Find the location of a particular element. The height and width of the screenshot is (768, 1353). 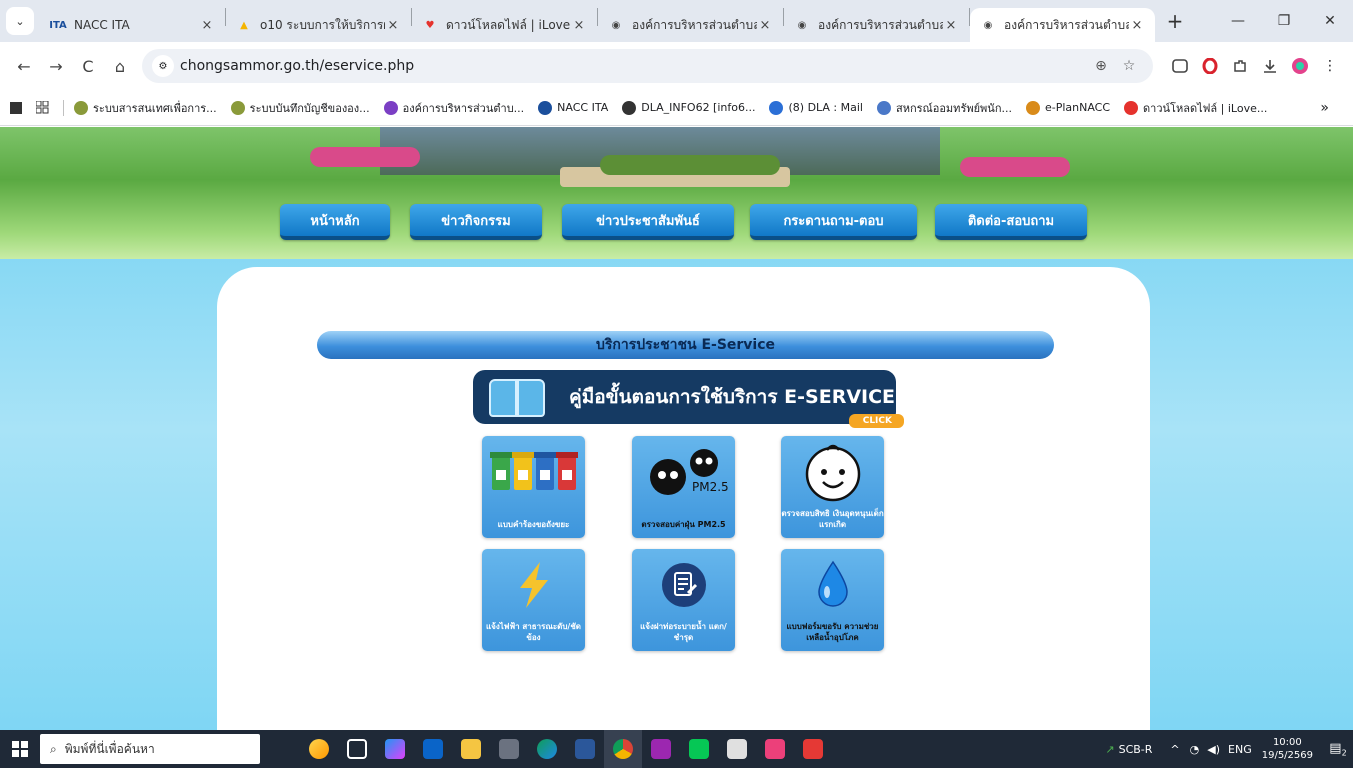

tab-search-button: ⌄ is located at coordinates (20, 21).